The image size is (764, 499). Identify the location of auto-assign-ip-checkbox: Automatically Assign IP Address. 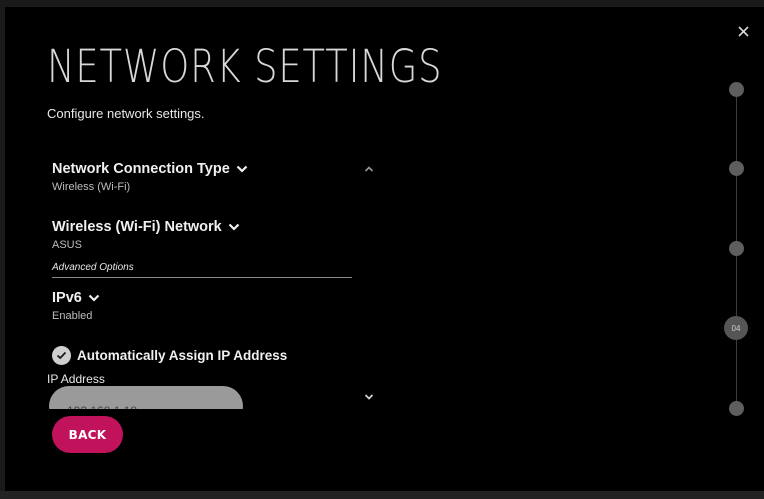
(169, 355).